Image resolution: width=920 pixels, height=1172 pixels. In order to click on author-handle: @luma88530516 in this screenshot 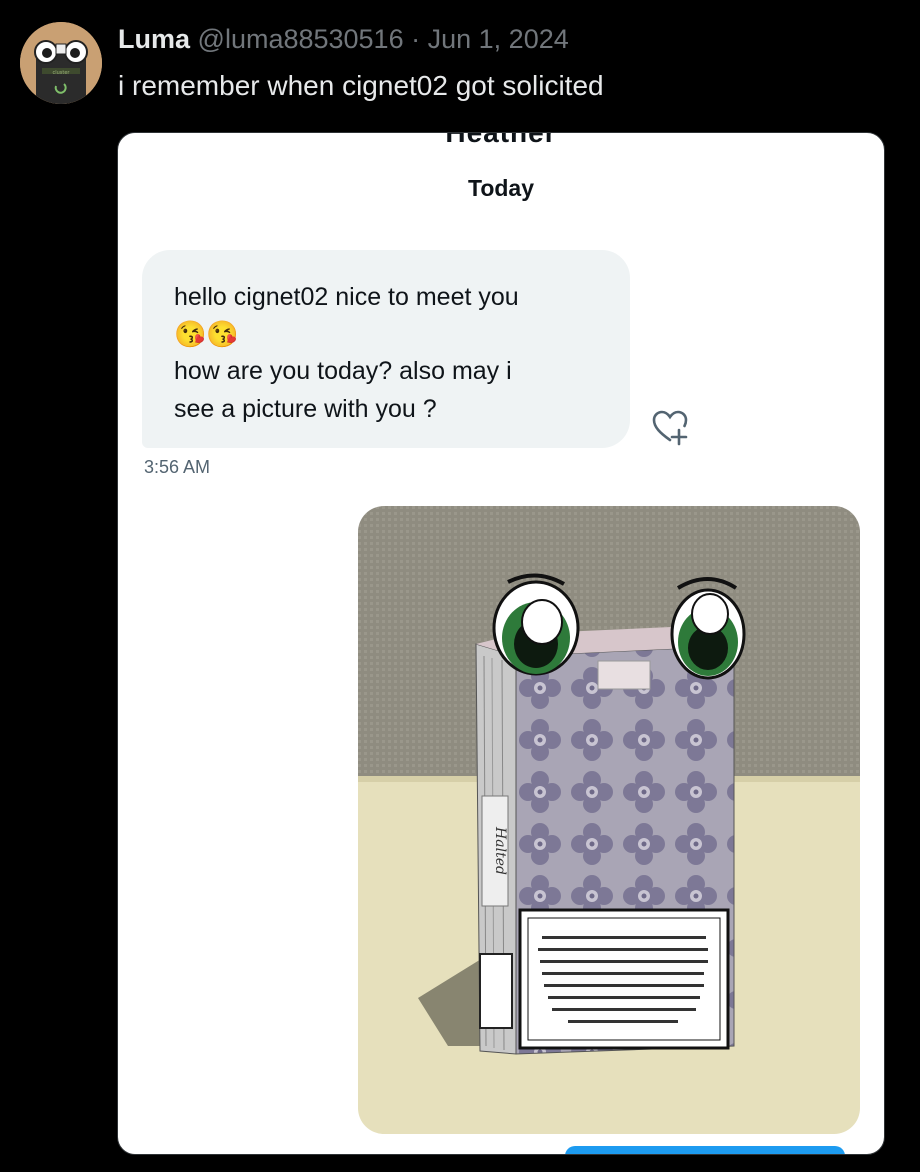, I will do `click(301, 39)`.